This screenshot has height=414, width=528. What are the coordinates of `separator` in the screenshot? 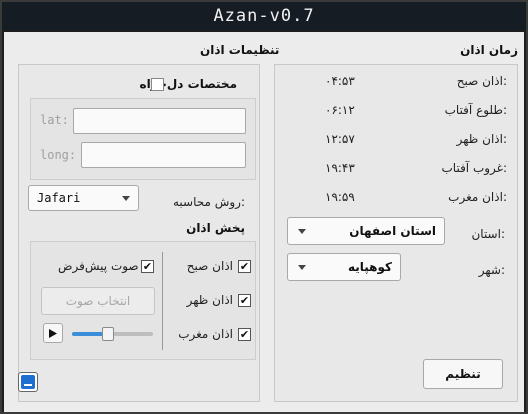 It's located at (162, 301).